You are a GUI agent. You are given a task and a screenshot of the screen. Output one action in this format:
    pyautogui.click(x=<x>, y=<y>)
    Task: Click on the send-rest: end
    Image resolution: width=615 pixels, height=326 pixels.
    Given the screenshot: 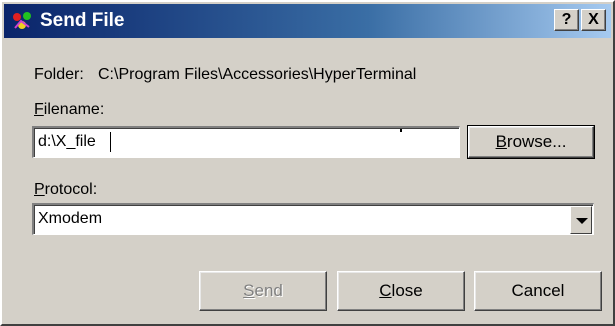 What is the action you would take?
    pyautogui.click(x=268, y=290)
    